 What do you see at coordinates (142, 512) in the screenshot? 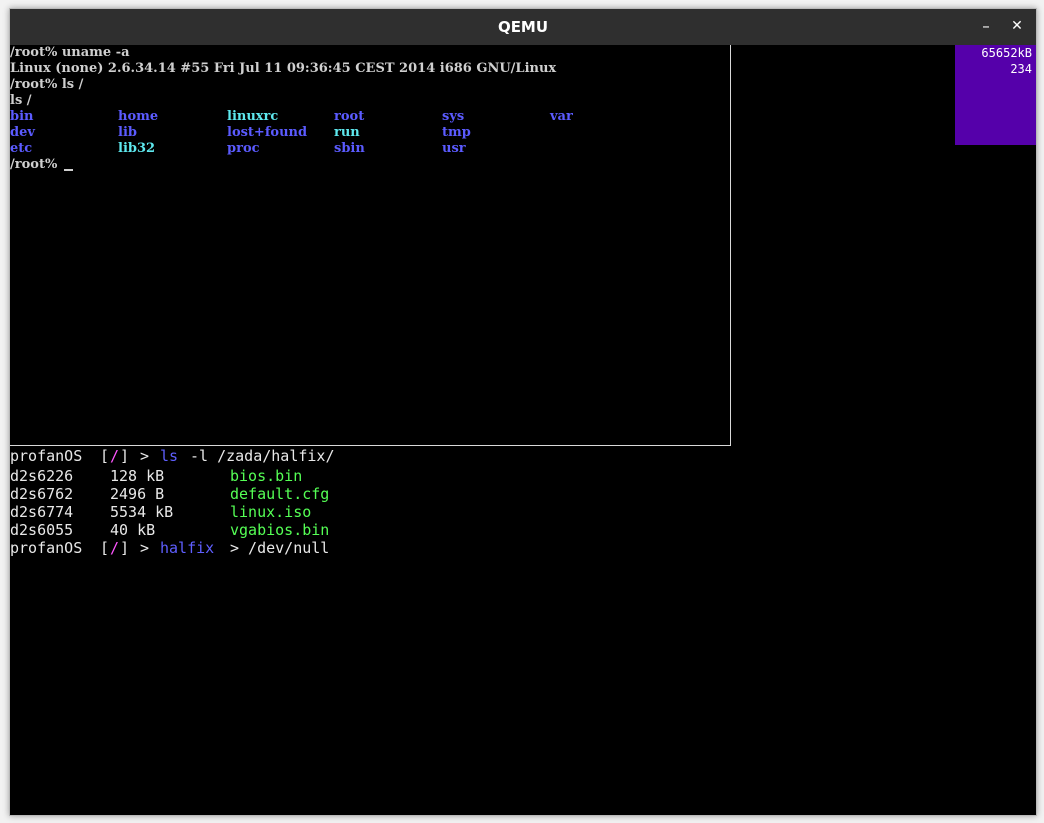
I see `file-size: 5534 kB` at bounding box center [142, 512].